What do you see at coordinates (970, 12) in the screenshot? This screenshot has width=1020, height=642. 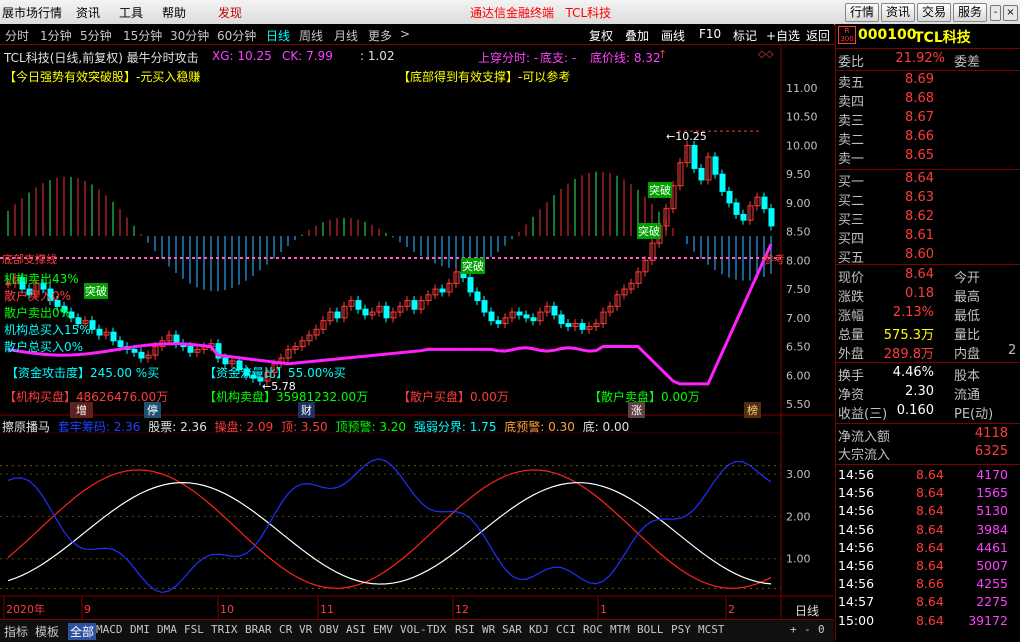 I see `service-button: 服务` at bounding box center [970, 12].